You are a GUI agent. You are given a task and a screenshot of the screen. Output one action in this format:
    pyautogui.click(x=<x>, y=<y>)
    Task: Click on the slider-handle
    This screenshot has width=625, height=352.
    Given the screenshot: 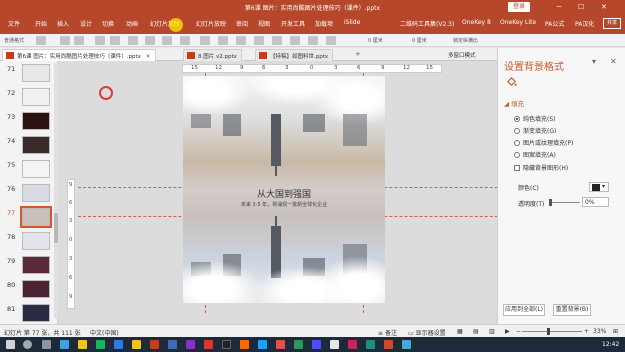 What is the action you would take?
    pyautogui.click(x=550, y=202)
    